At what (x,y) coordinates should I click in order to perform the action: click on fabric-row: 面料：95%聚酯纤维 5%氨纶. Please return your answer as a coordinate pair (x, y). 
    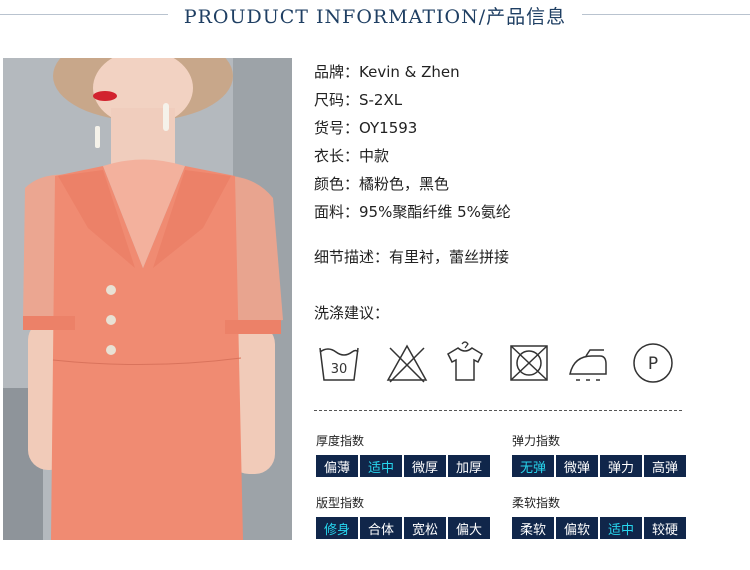
    Looking at the image, I should click on (412, 212).